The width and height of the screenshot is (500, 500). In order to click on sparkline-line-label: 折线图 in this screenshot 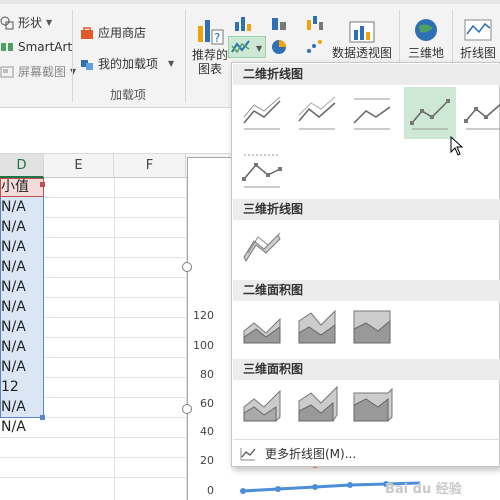, I will do `click(477, 53)`.